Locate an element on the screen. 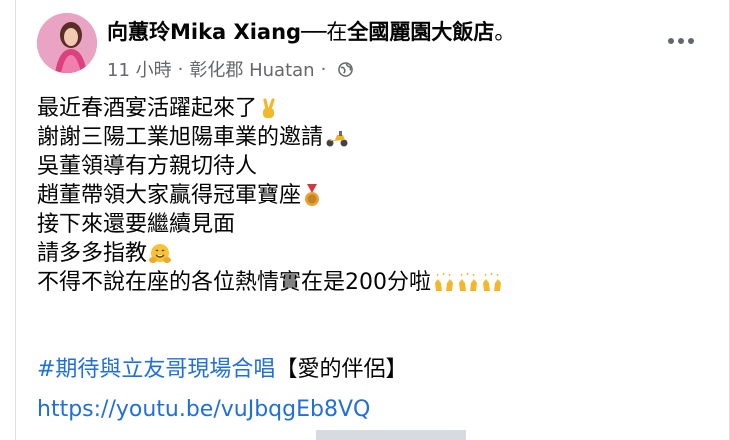  youtube-link: https://youtu.be/vuJbqgEb8VQ is located at coordinates (222, 410).